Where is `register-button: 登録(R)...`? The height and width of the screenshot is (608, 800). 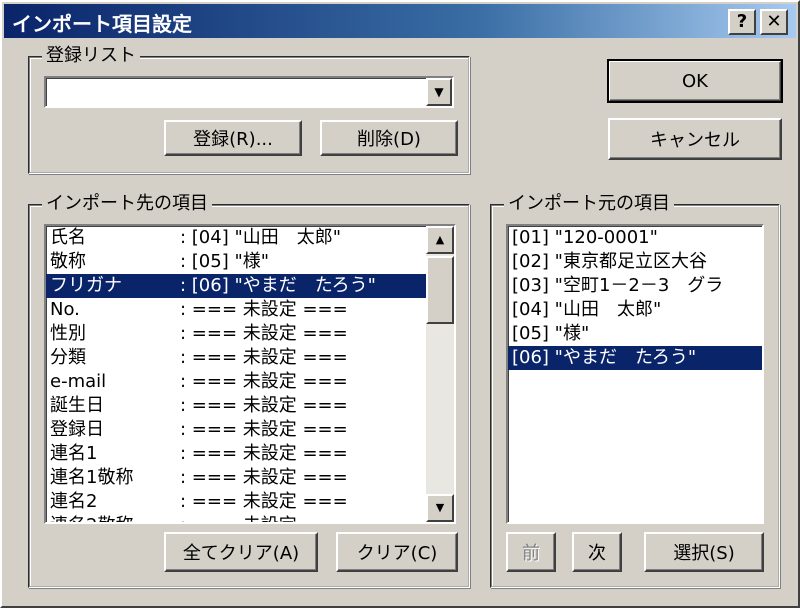 register-button: 登録(R)... is located at coordinates (233, 138).